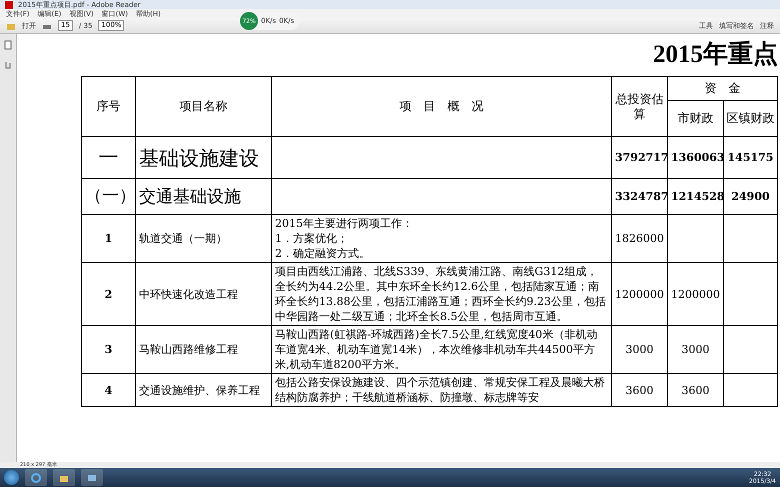  I want to click on column-header: 市财政, so click(696, 118).